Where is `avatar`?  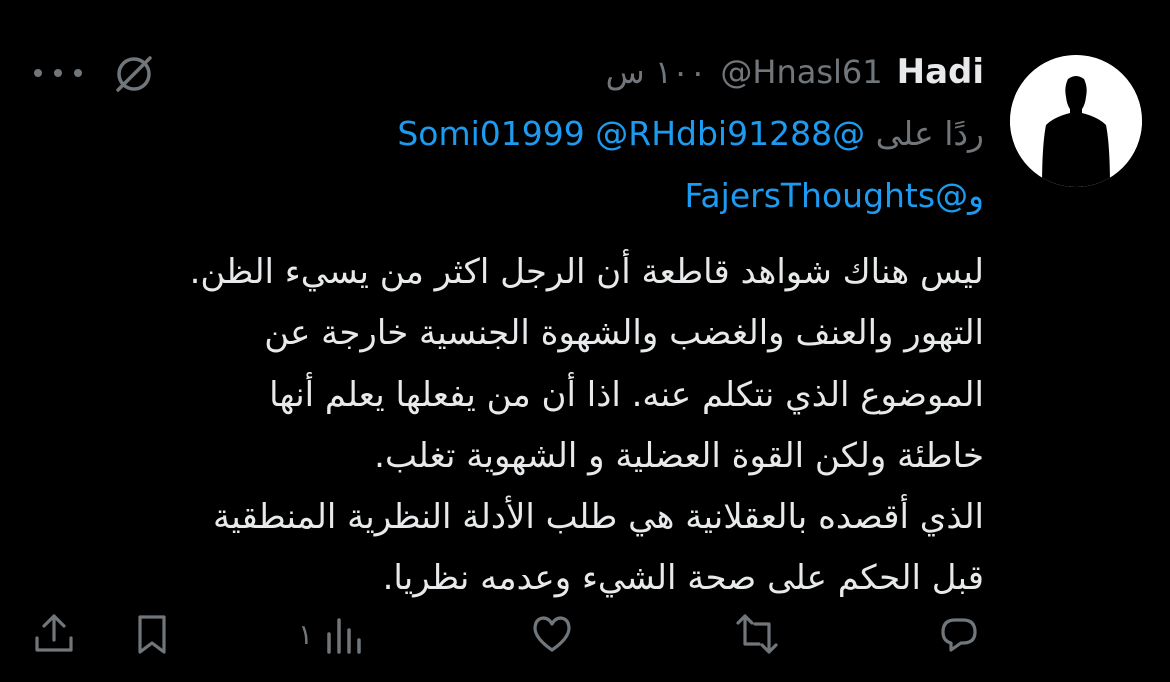
avatar is located at coordinates (1076, 121).